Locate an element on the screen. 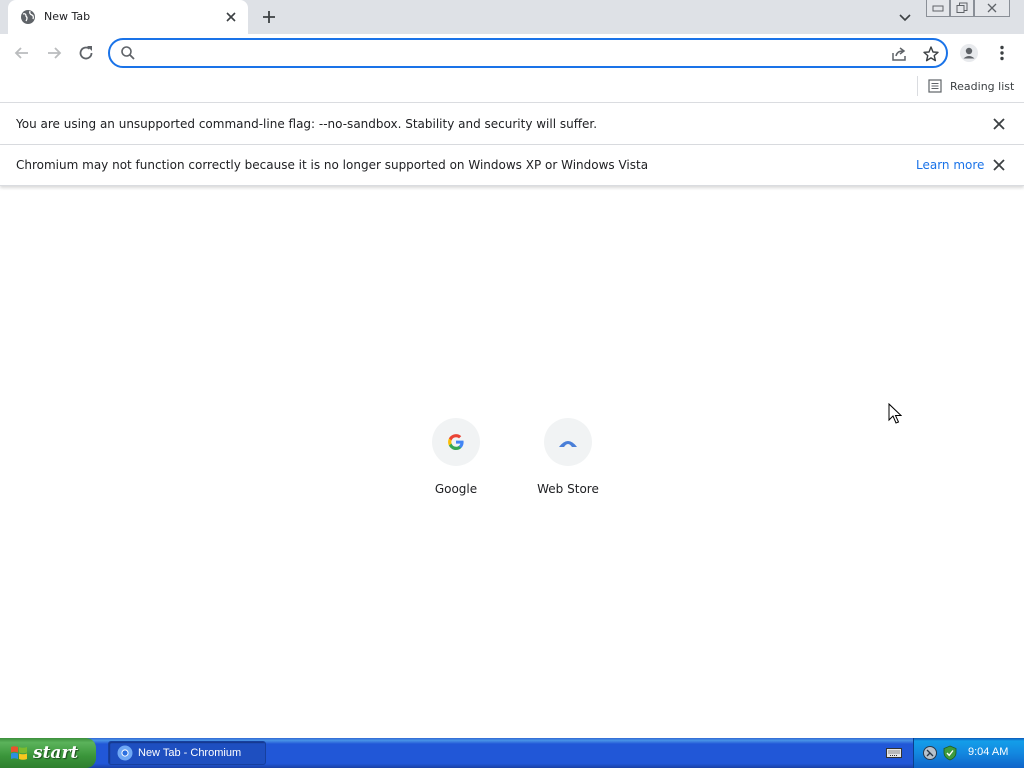 The height and width of the screenshot is (768, 1024). close-window-button is located at coordinates (992, 8).